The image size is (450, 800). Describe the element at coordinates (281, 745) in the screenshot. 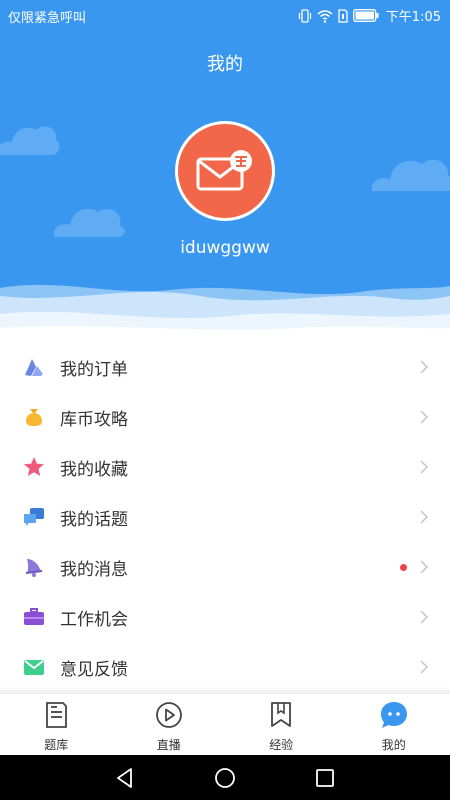

I see `tab-label: 经验` at that location.